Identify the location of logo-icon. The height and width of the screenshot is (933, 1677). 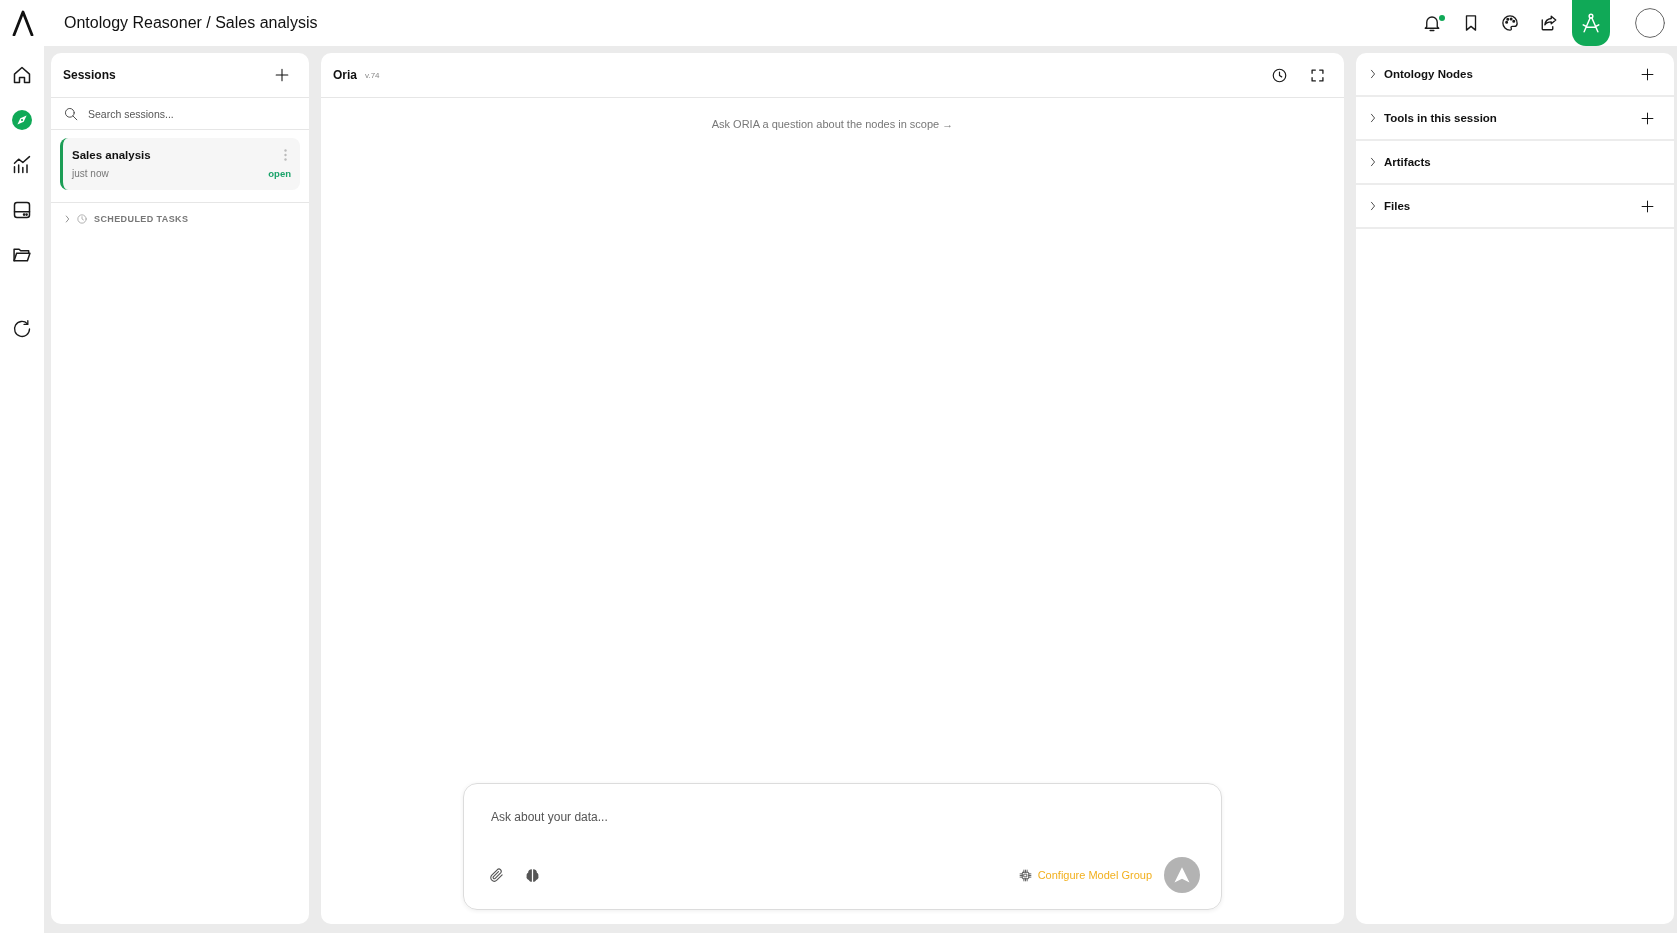
(23, 23).